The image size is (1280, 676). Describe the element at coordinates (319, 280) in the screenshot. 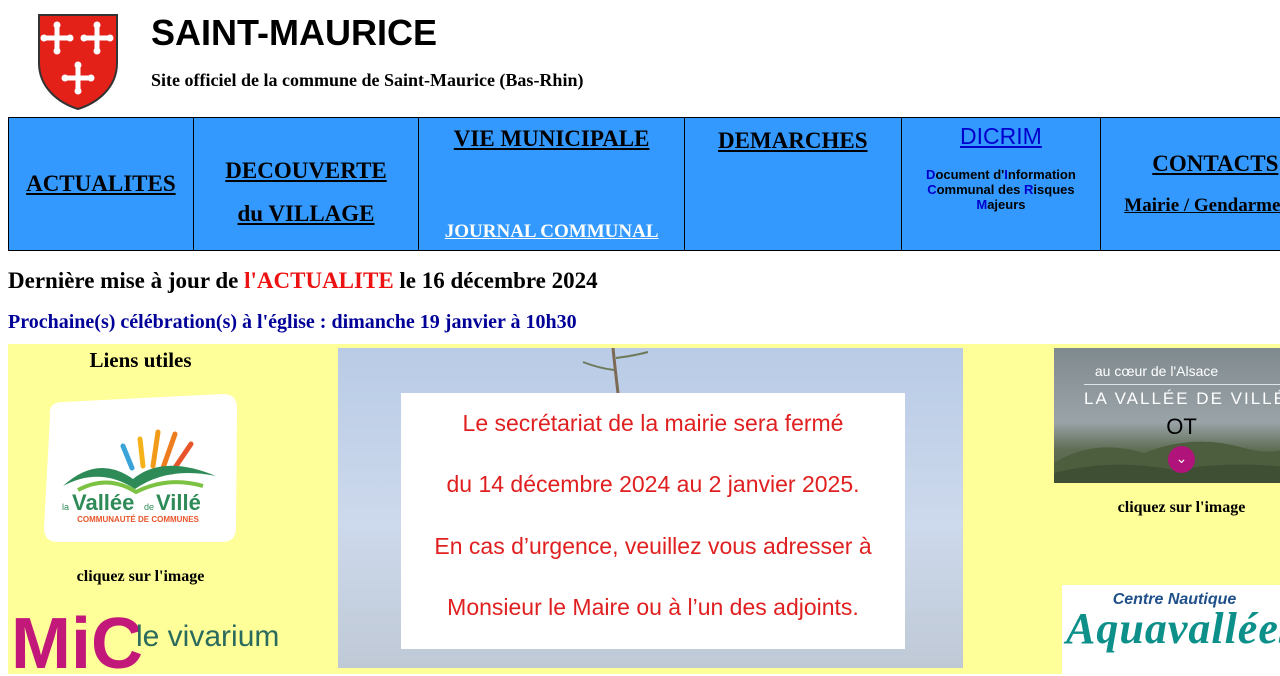

I see `update-accent: l'ACTUALITE` at that location.